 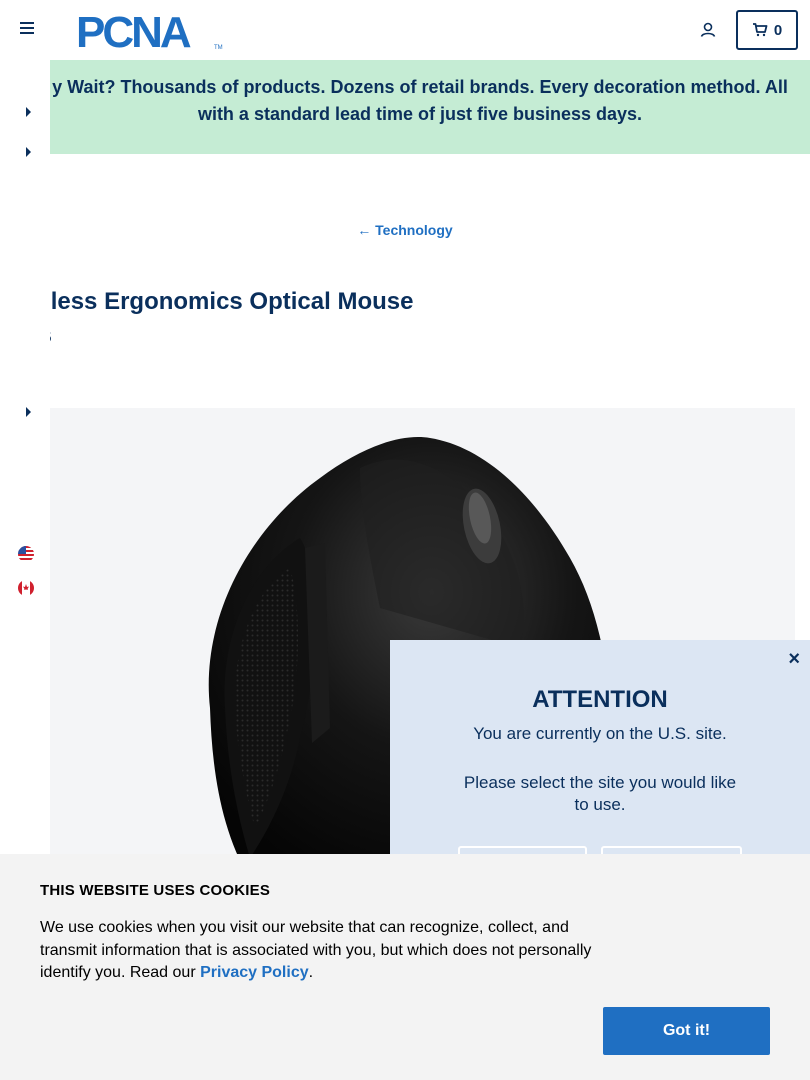 I want to click on breadcrumb-technology-link: ← Technology, so click(x=404, y=230).